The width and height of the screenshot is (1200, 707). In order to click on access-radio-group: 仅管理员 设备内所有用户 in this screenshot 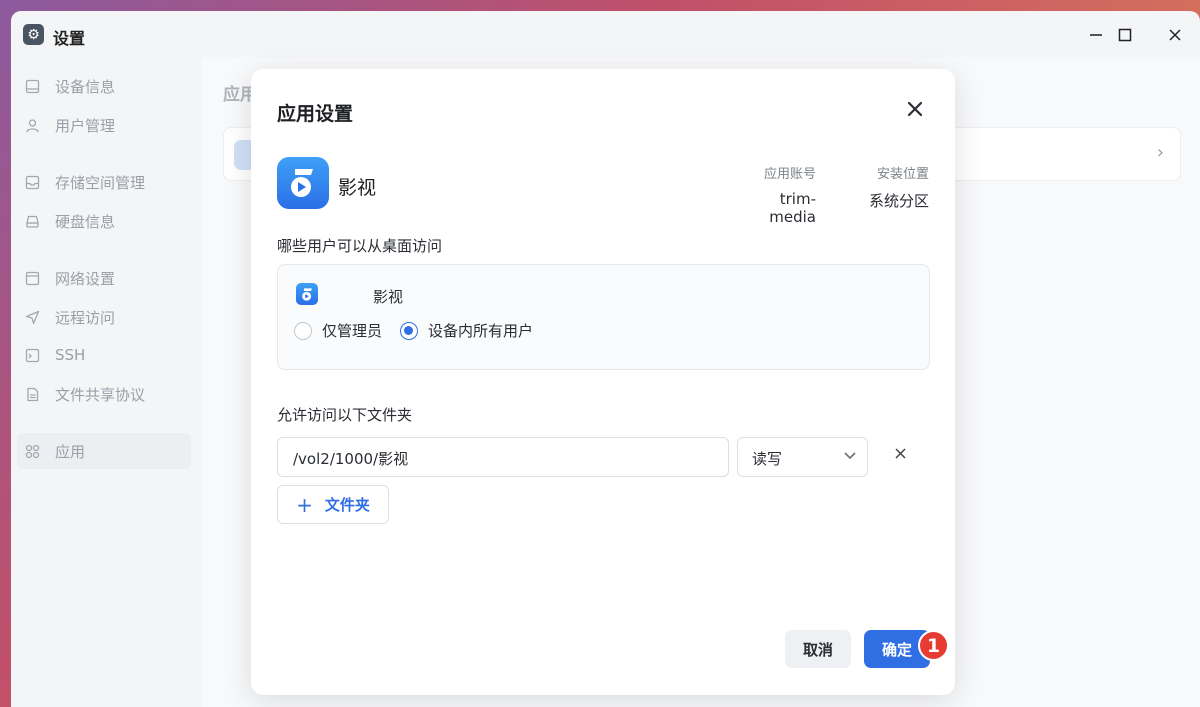, I will do `click(422, 330)`.